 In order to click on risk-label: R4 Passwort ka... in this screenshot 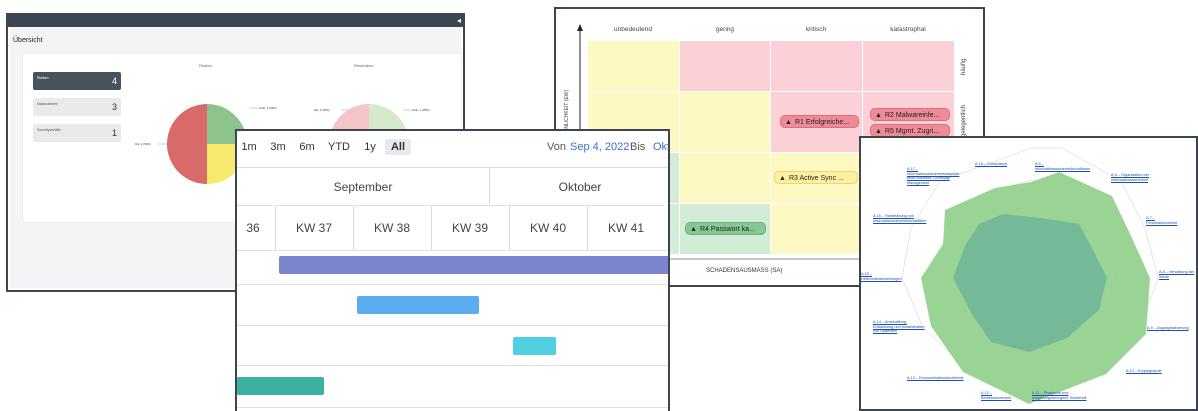, I will do `click(727, 229)`.